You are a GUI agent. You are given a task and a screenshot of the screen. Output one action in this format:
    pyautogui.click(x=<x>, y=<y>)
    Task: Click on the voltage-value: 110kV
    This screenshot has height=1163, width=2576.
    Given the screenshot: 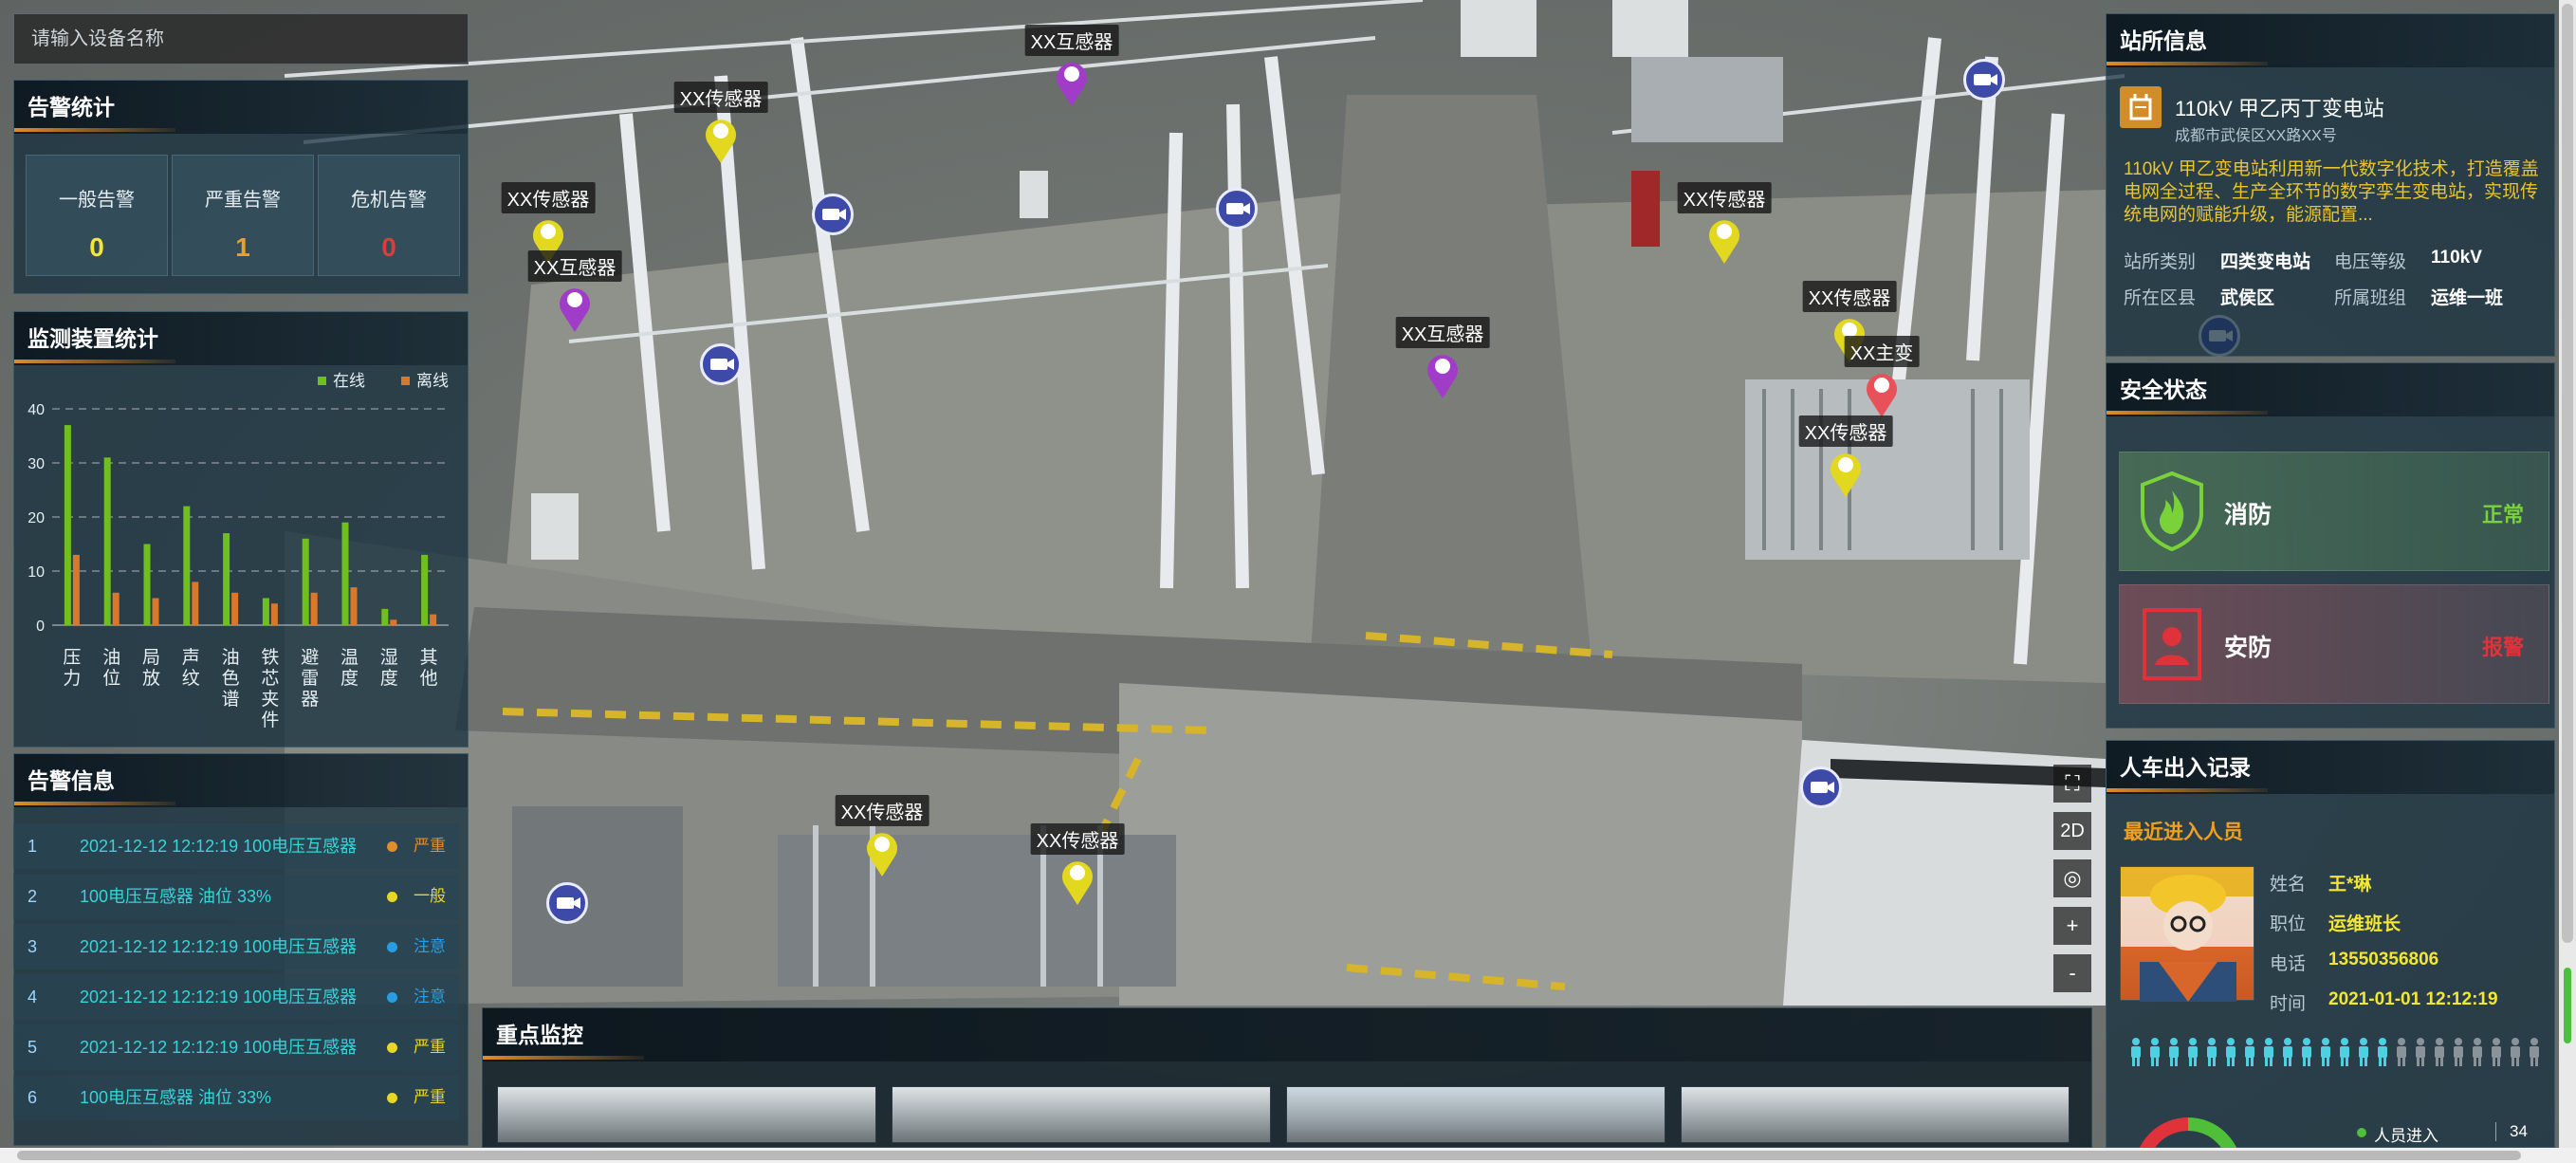 What is the action you would take?
    pyautogui.click(x=2456, y=258)
    